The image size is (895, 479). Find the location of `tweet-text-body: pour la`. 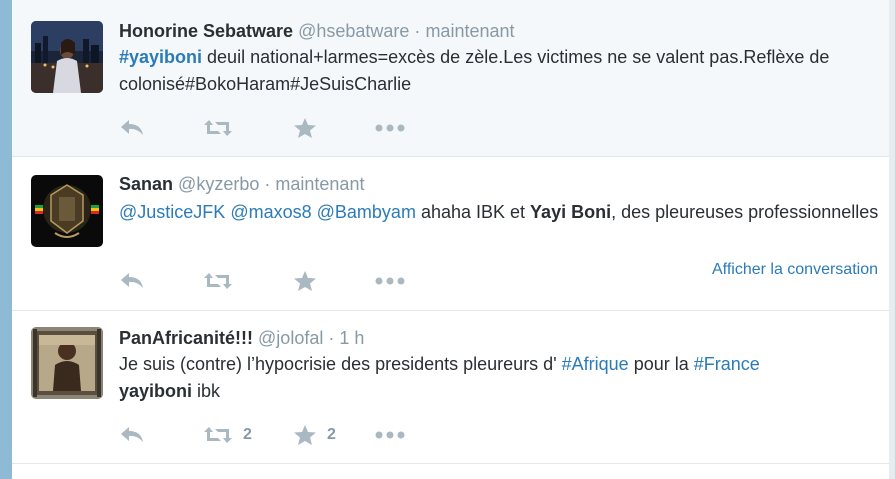

tweet-text-body: pour la is located at coordinates (661, 364).